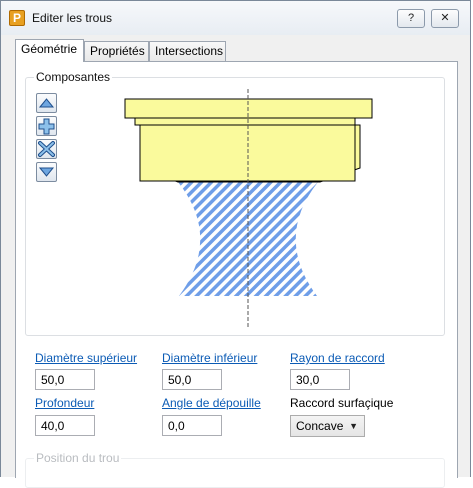 The image size is (473, 488). Describe the element at coordinates (353, 426) in the screenshot. I see `chevron-down-icon: ▼` at that location.